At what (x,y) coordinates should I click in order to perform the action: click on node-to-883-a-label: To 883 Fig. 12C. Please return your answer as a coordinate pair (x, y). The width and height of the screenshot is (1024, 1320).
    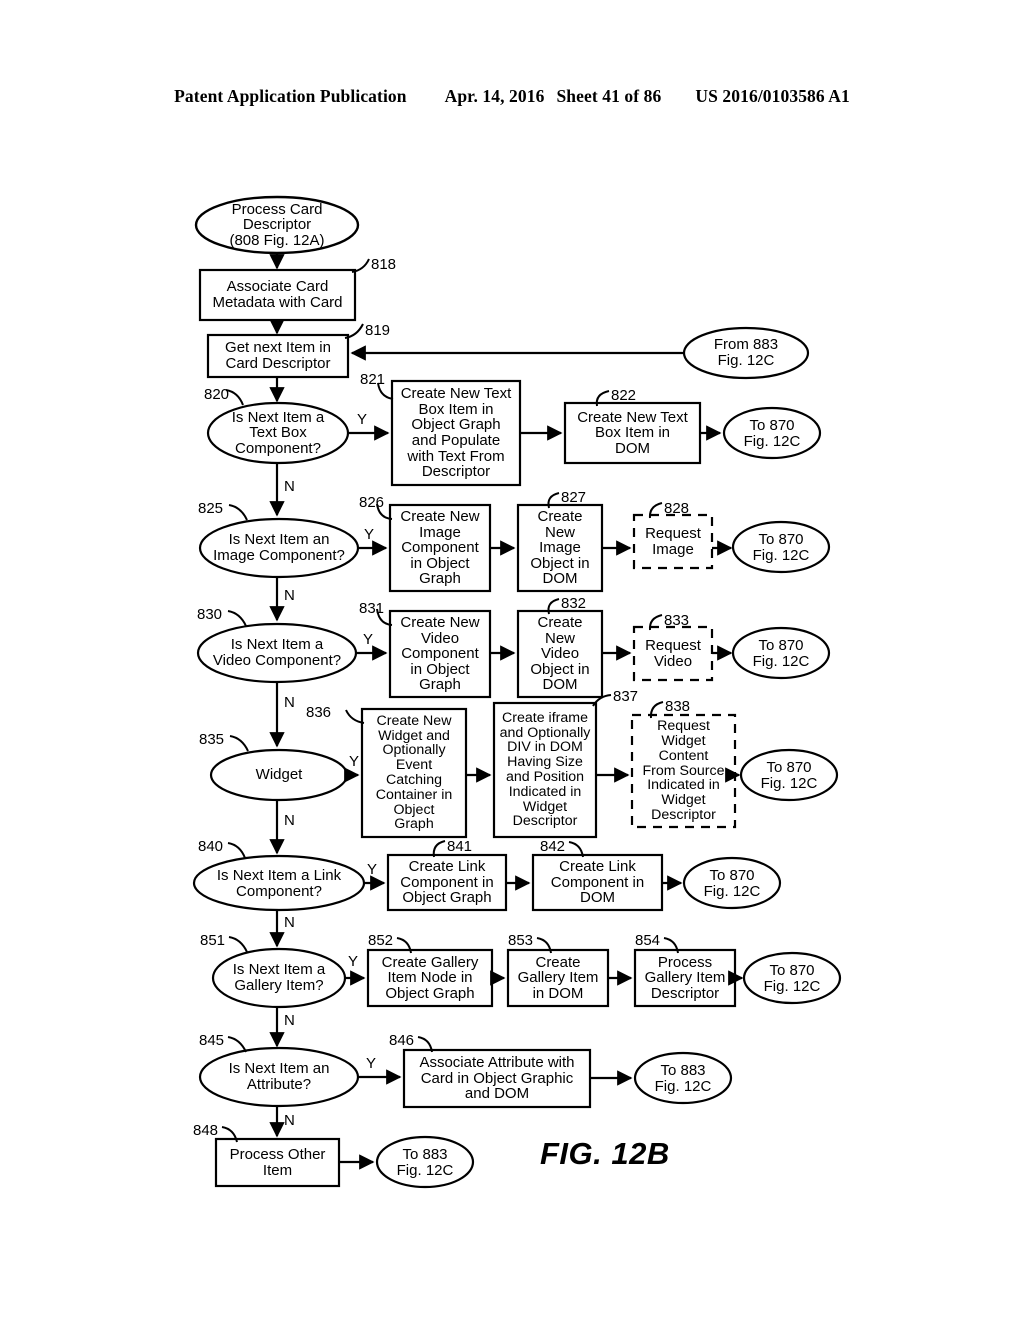
    Looking at the image, I should click on (683, 1078).